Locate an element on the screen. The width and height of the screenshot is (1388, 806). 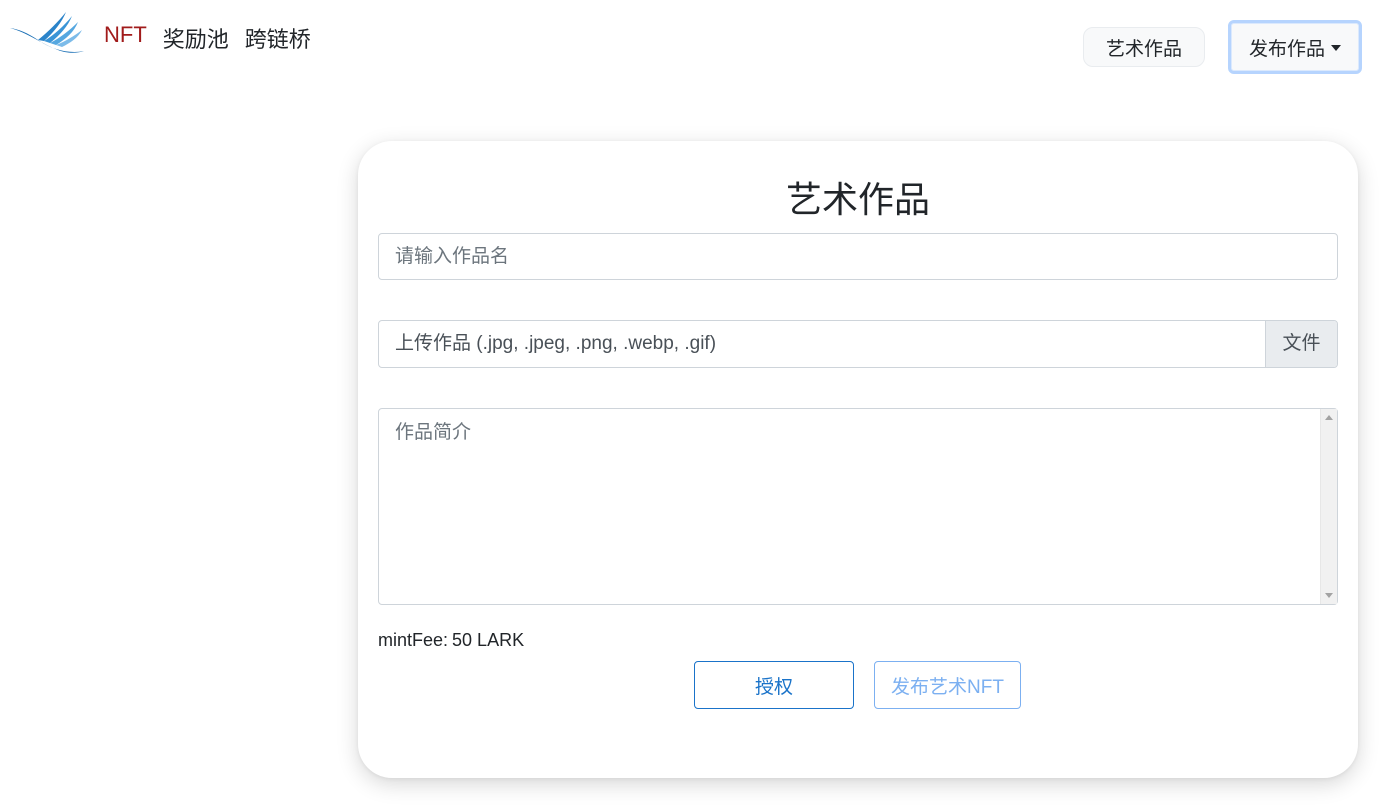
artwork-name-input: 请输入作品名 is located at coordinates (858, 256).